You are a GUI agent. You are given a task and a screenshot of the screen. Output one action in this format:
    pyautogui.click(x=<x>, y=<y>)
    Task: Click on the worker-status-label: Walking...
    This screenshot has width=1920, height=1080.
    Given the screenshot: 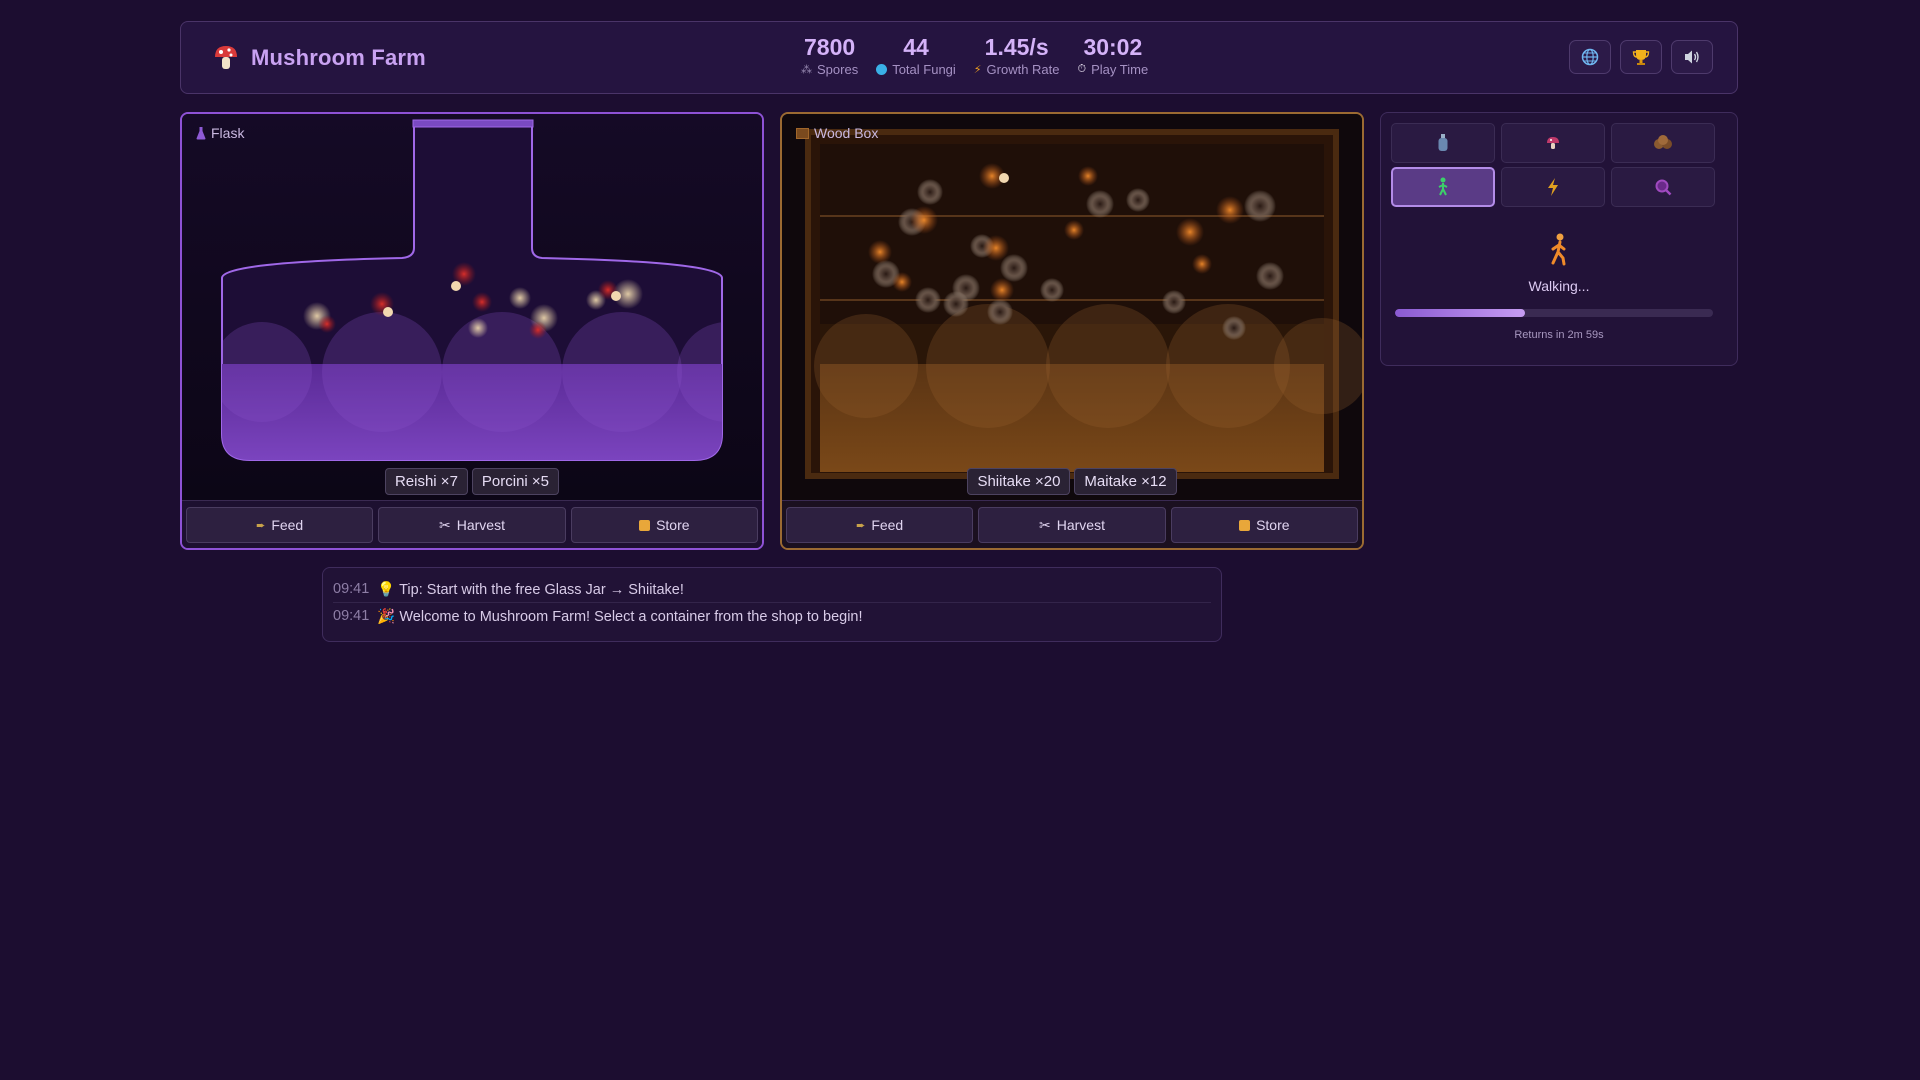 What is the action you would take?
    pyautogui.click(x=1559, y=286)
    